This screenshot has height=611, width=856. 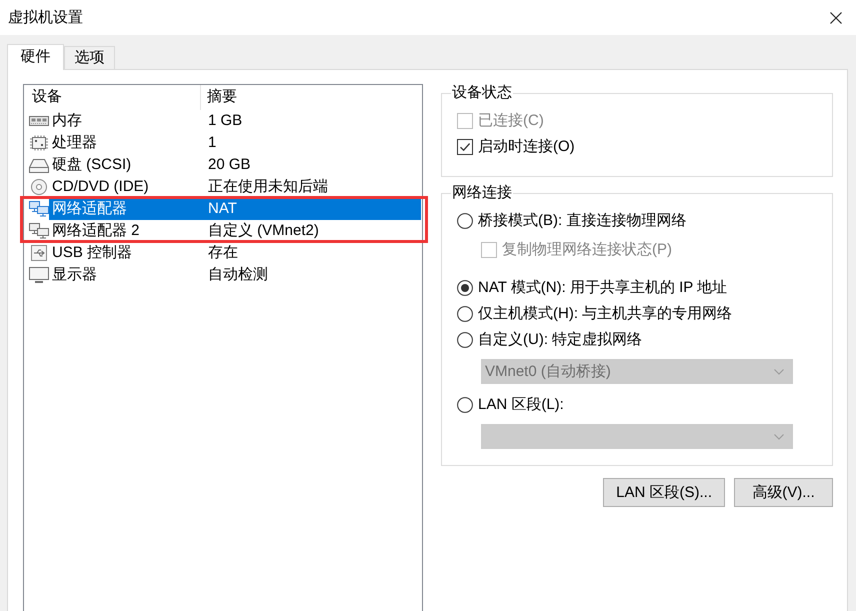 I want to click on column-header: 摘要, so click(x=311, y=97).